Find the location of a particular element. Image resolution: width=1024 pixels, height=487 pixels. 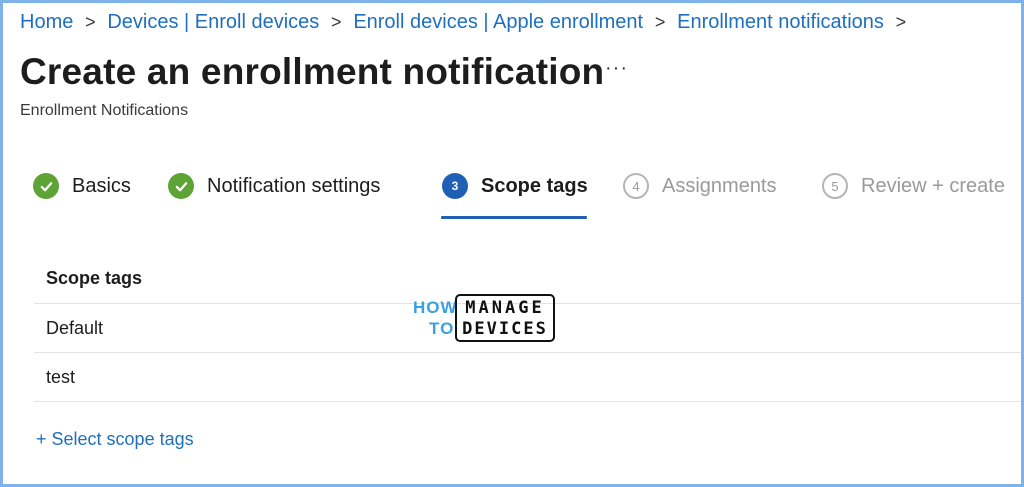

step-basics: Basics is located at coordinates (82, 186).